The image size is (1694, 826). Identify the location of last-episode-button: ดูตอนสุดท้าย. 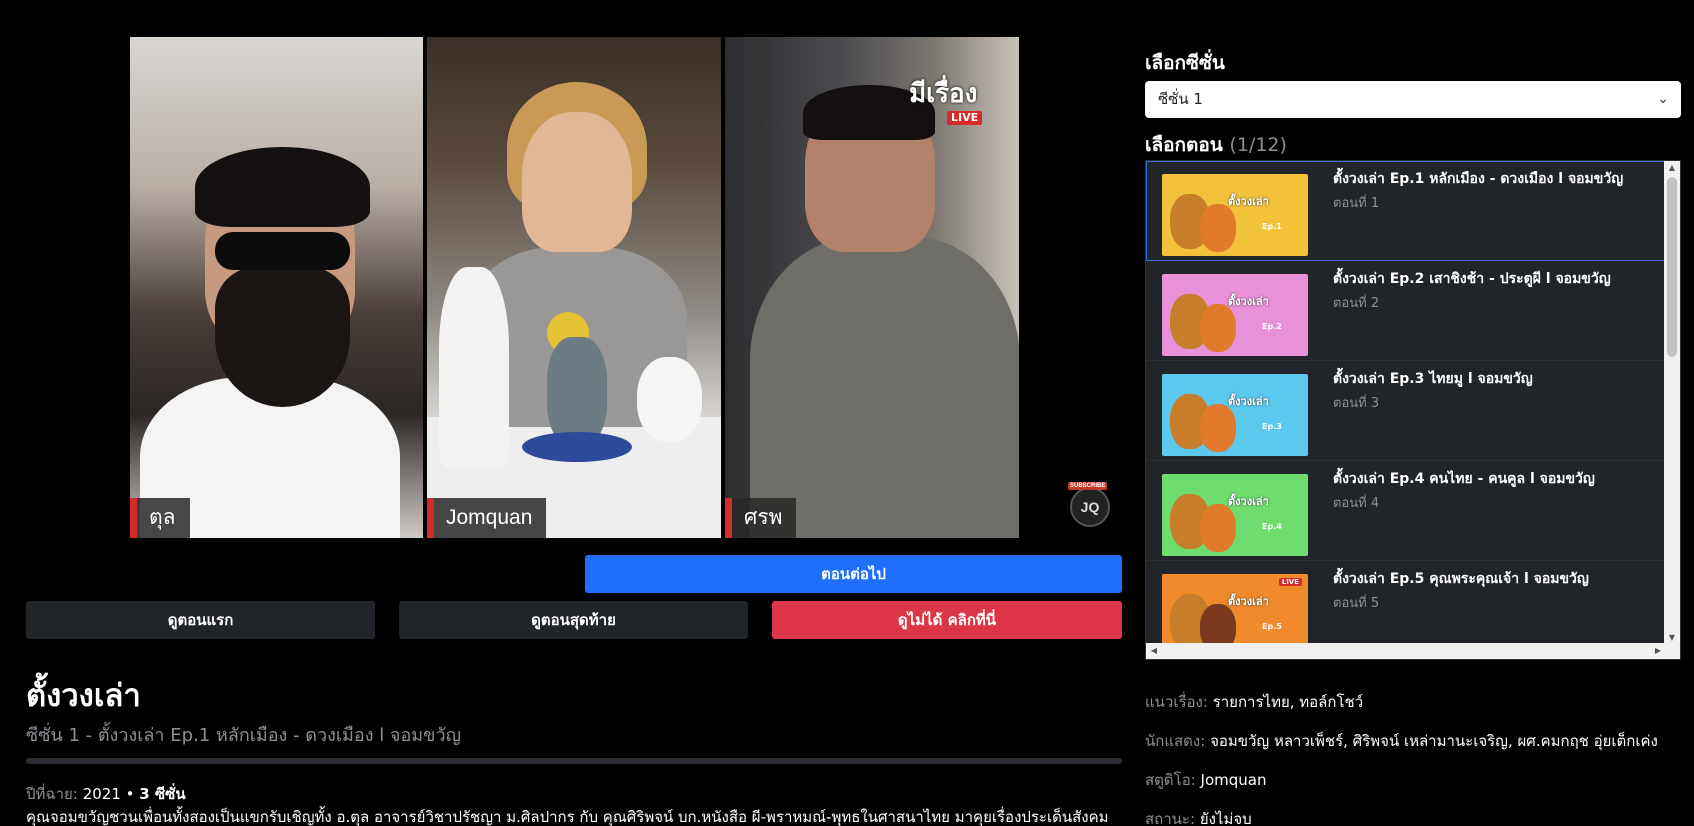
(573, 620).